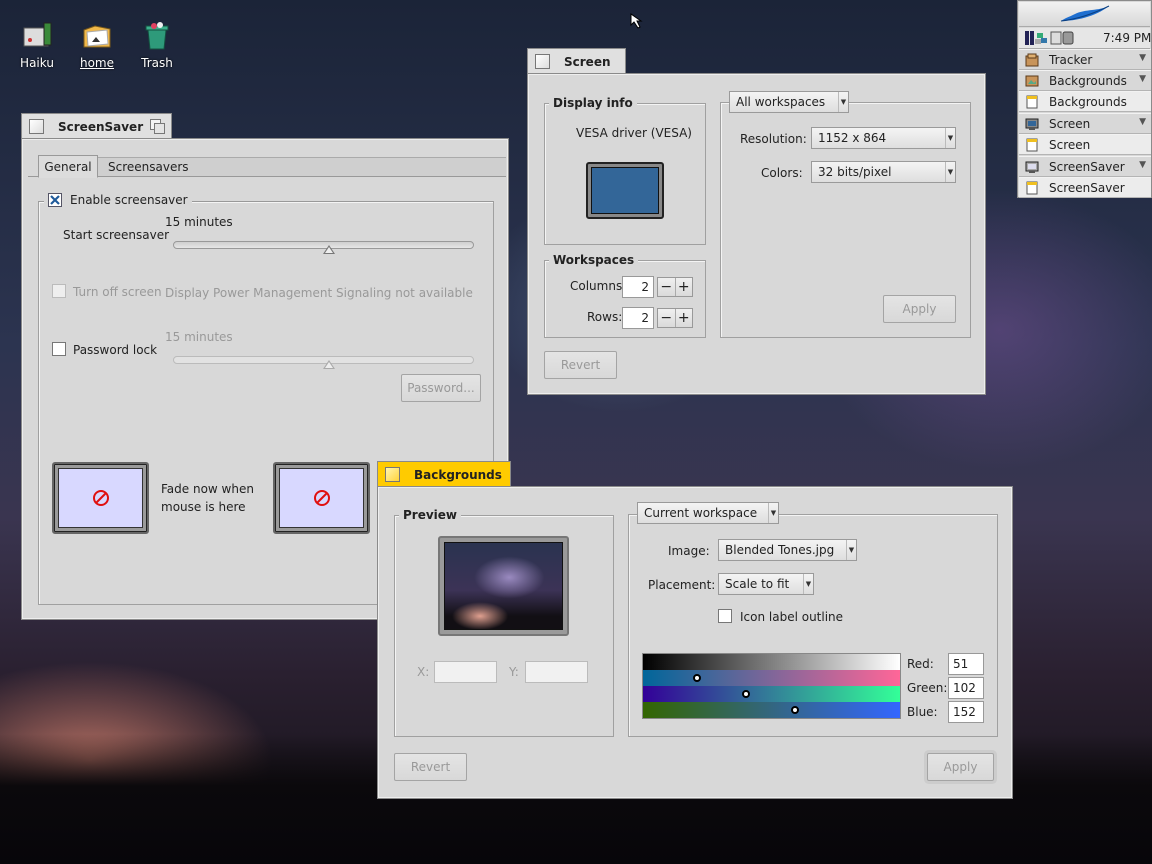 The height and width of the screenshot is (864, 1152). What do you see at coordinates (1085, 123) in the screenshot?
I see `deskbar-item-screen: Screen ▼` at bounding box center [1085, 123].